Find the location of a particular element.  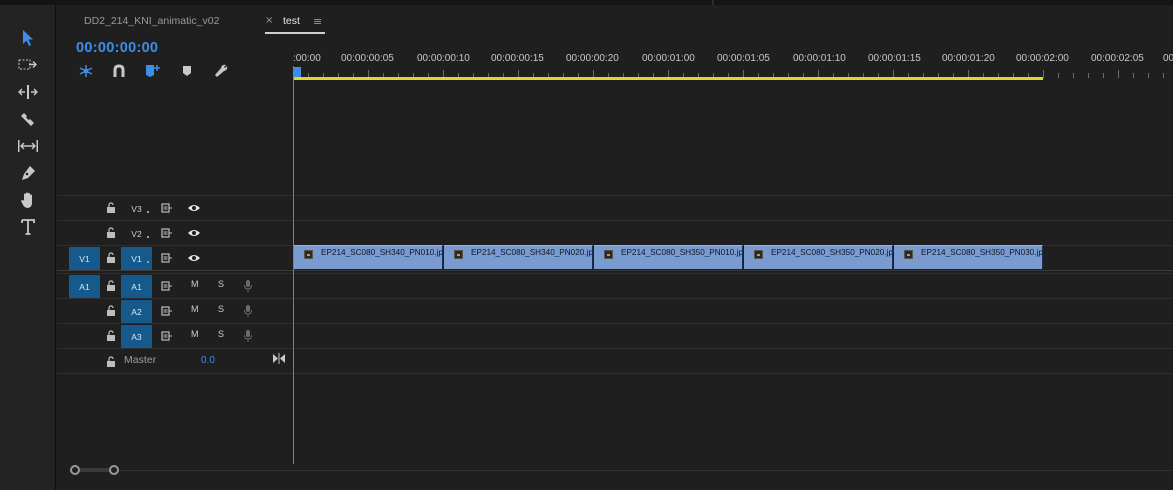

zoom-handle-right is located at coordinates (114, 470).